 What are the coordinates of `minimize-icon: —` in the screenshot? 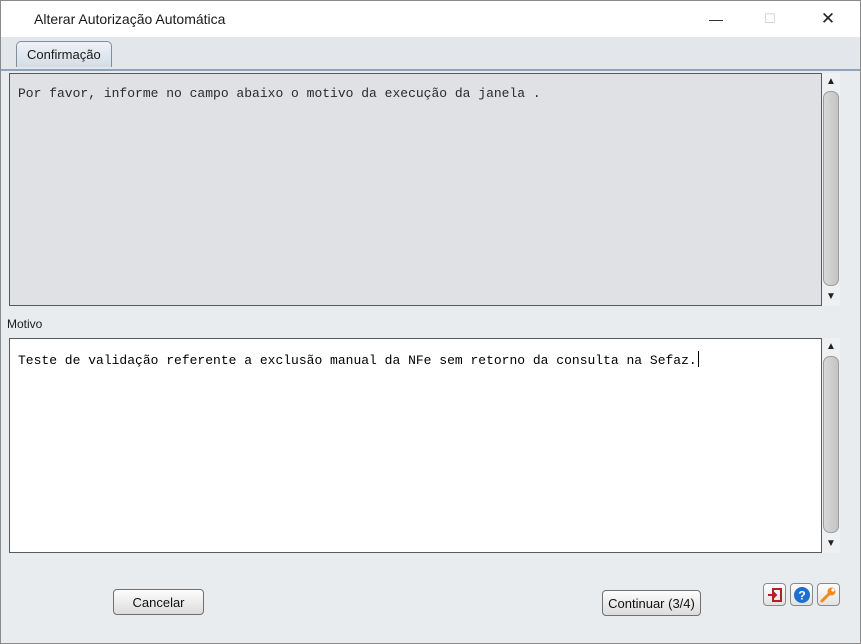 It's located at (716, 19).